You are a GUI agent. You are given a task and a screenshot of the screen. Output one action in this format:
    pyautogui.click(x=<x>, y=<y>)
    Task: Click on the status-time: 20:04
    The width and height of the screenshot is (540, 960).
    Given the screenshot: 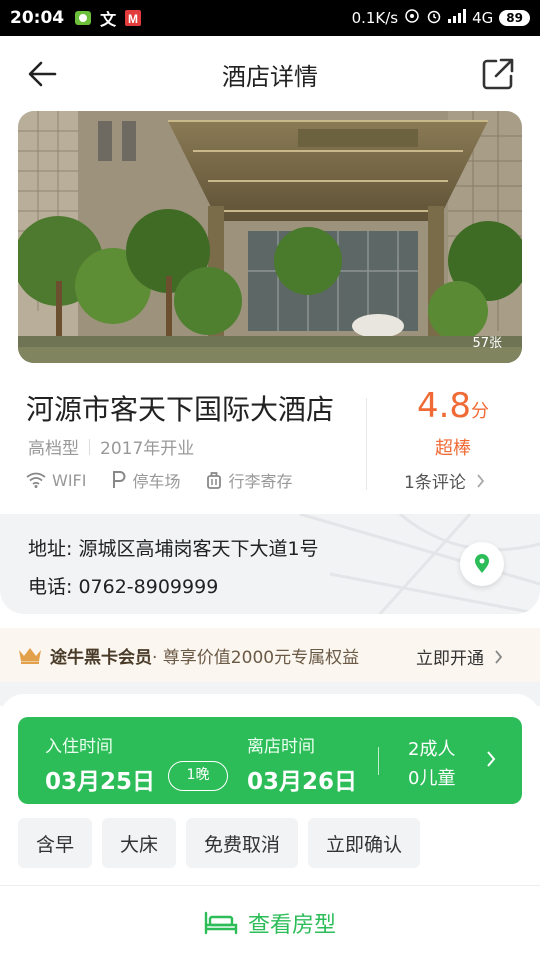 What is the action you would take?
    pyautogui.click(x=37, y=18)
    